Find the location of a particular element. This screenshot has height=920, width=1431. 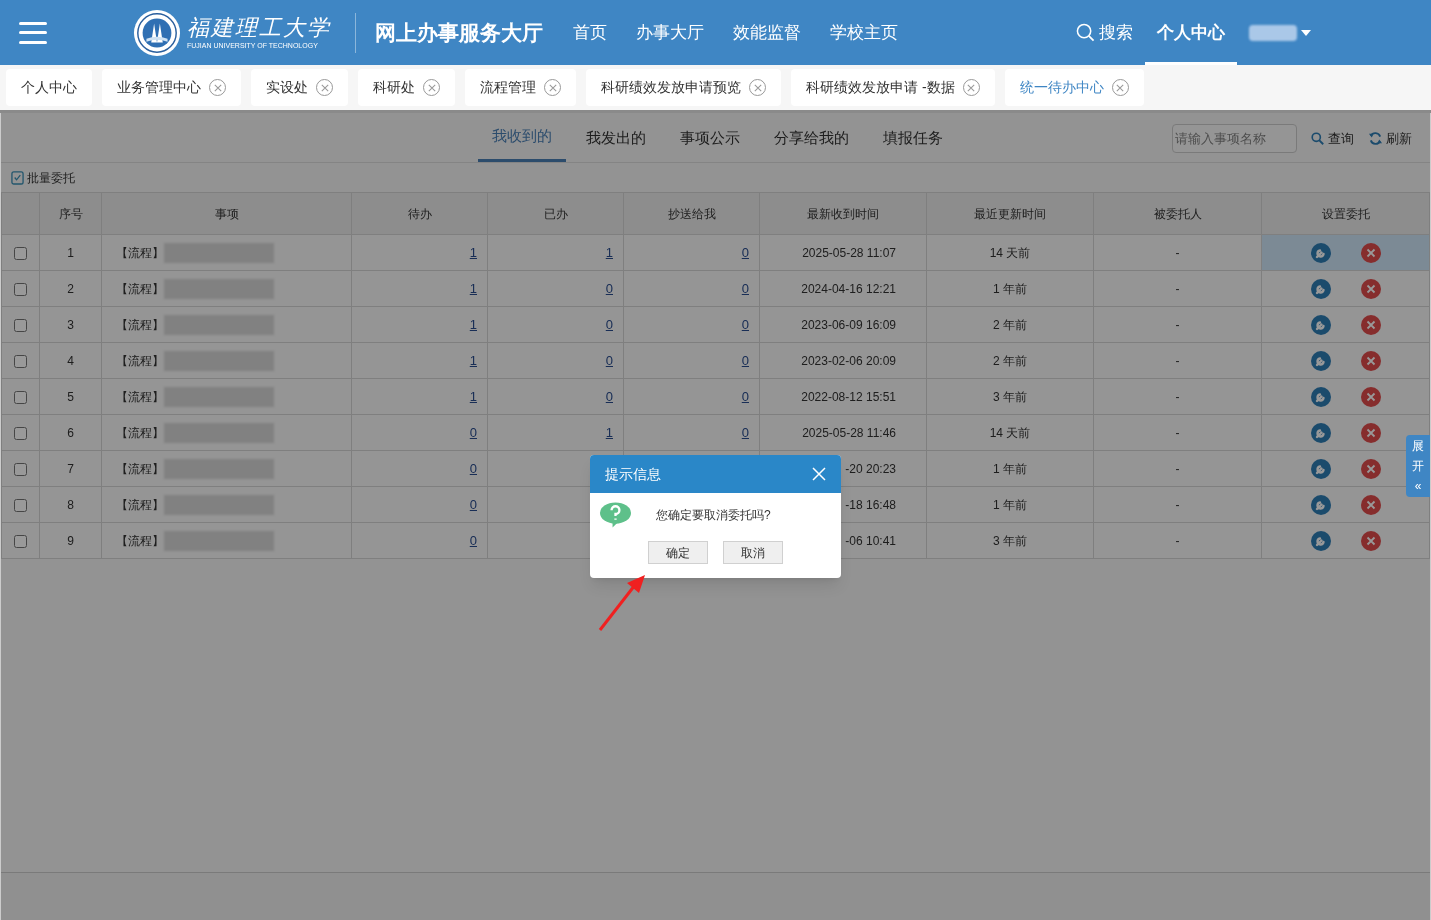

table-cell: 2023-06-09 16:09 is located at coordinates (848, 324).